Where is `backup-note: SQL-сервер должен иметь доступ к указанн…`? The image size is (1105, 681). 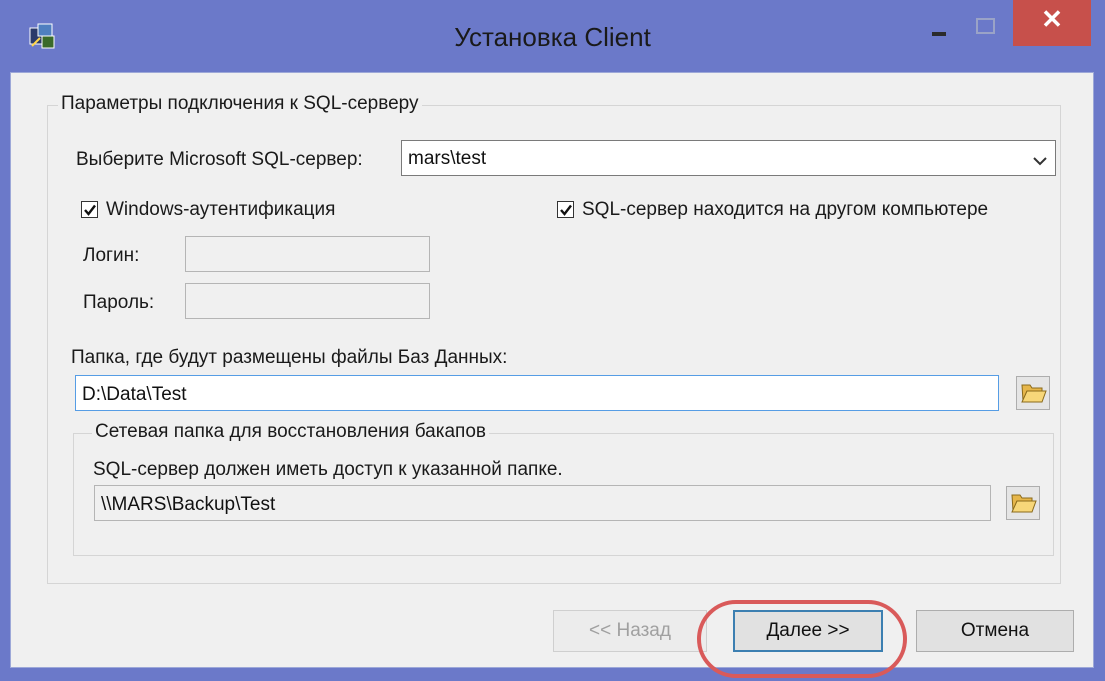
backup-note: SQL-сервер должен иметь доступ к указанн… is located at coordinates (328, 469).